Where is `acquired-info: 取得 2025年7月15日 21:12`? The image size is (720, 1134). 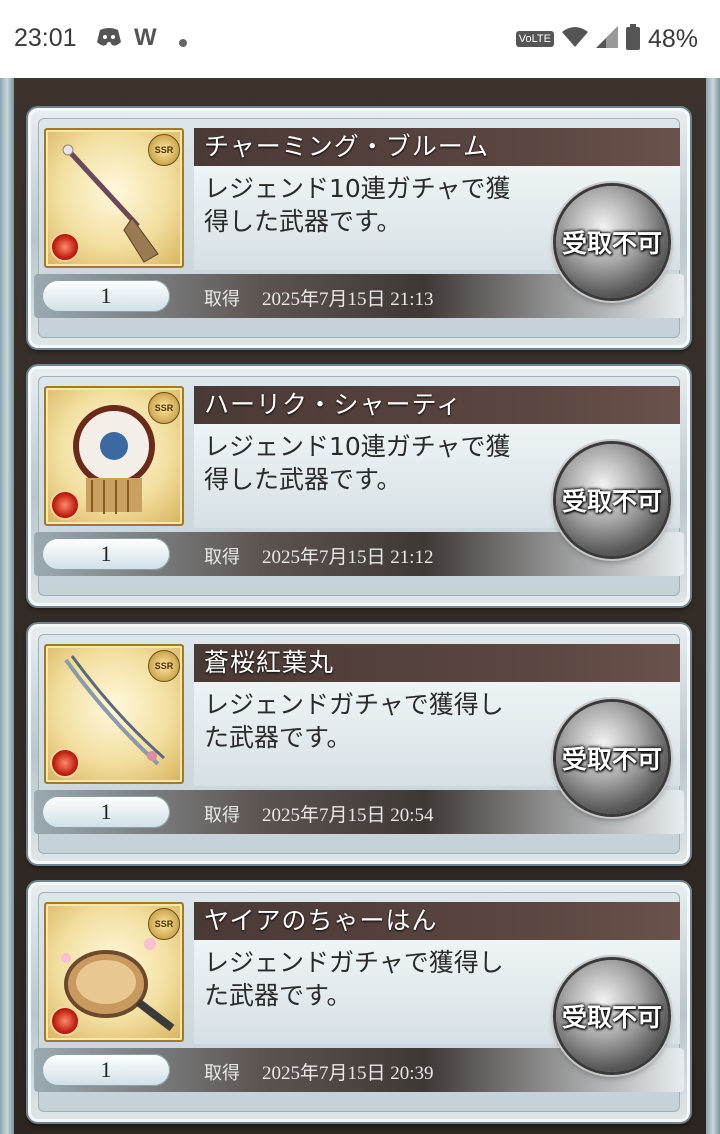
acquired-info: 取得 2025年7月15日 21:12 is located at coordinates (319, 557).